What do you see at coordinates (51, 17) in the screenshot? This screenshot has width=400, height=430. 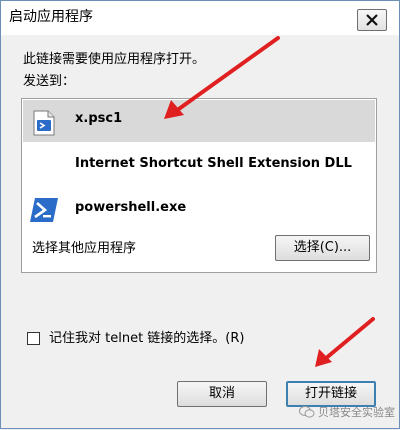 I see `window-title: 启动应用程序` at bounding box center [51, 17].